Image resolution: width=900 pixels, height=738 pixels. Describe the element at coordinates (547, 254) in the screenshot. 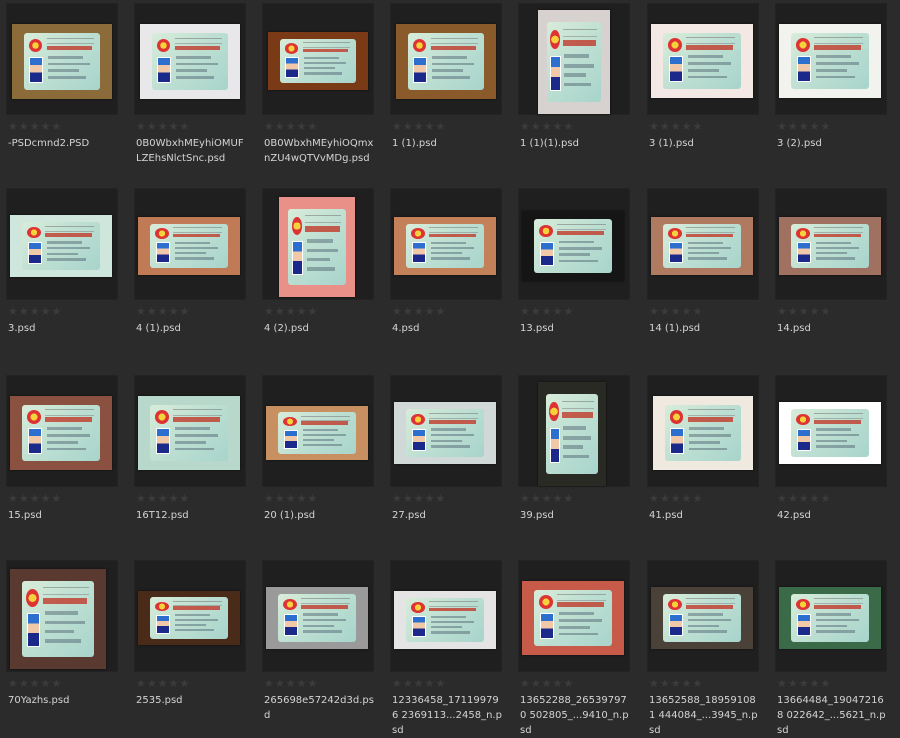

I see `portrait-photo` at that location.